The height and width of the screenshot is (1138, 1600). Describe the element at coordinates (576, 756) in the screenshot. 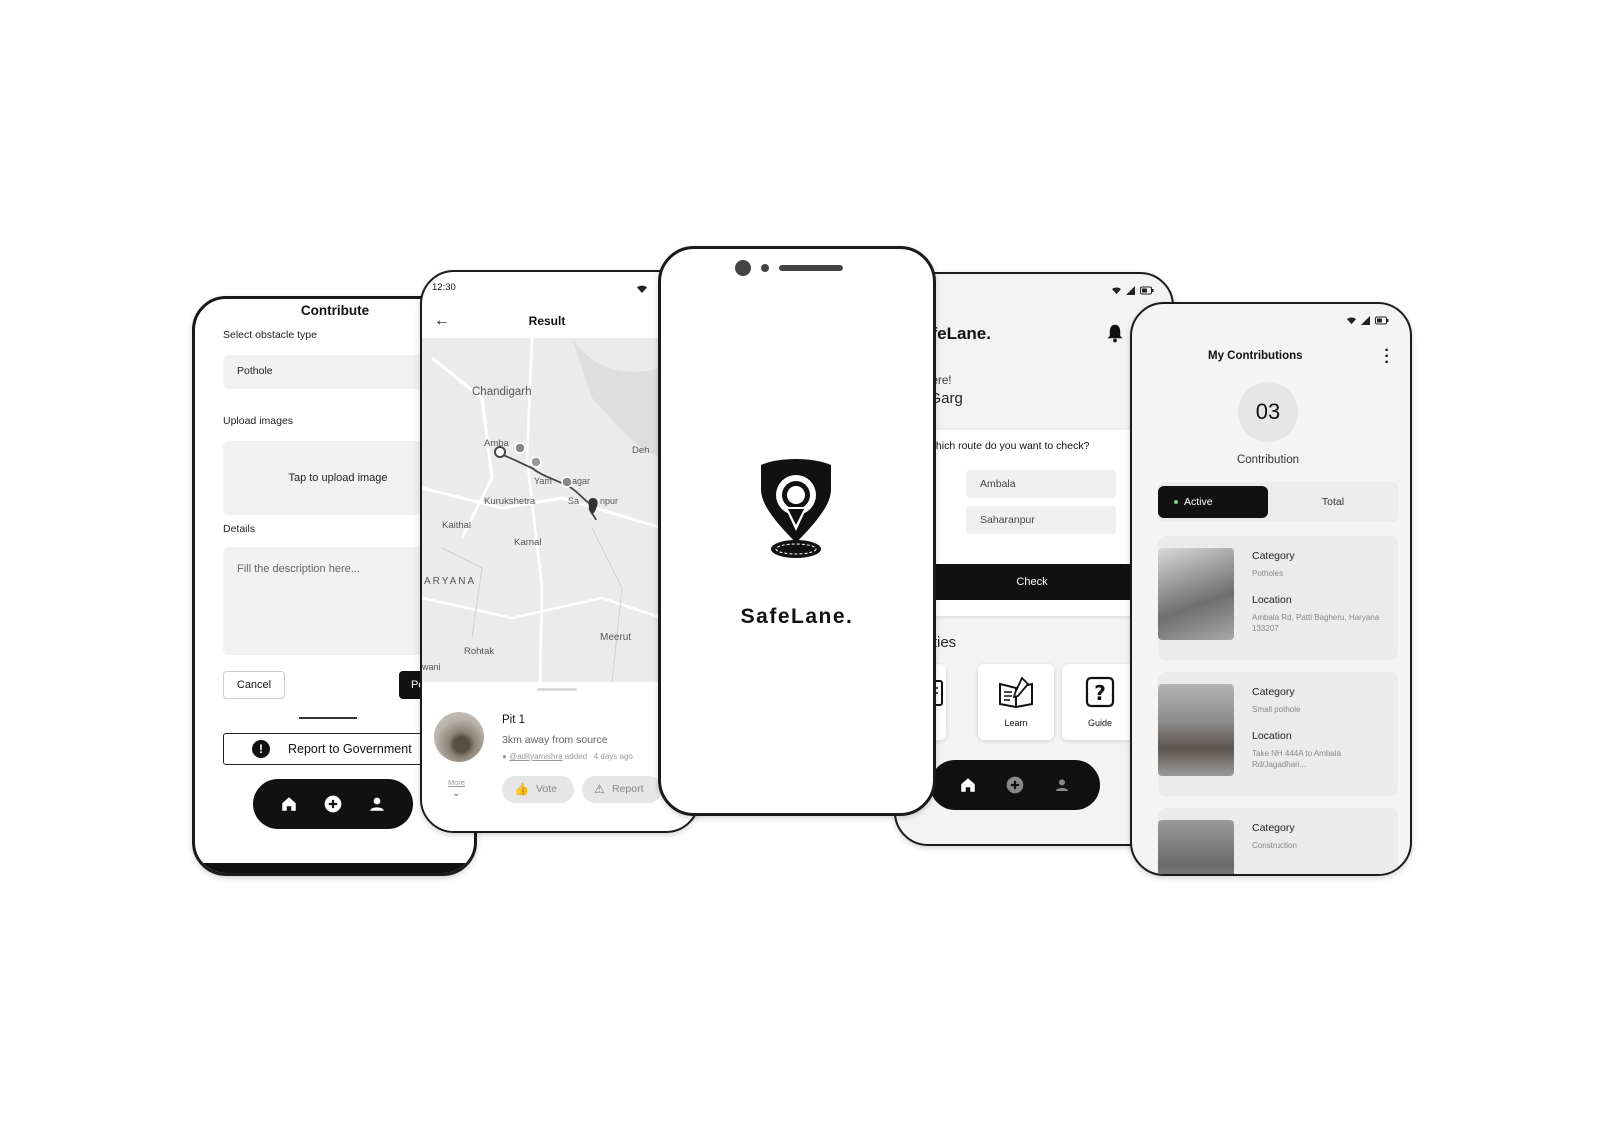

I see `pit-added: added` at that location.